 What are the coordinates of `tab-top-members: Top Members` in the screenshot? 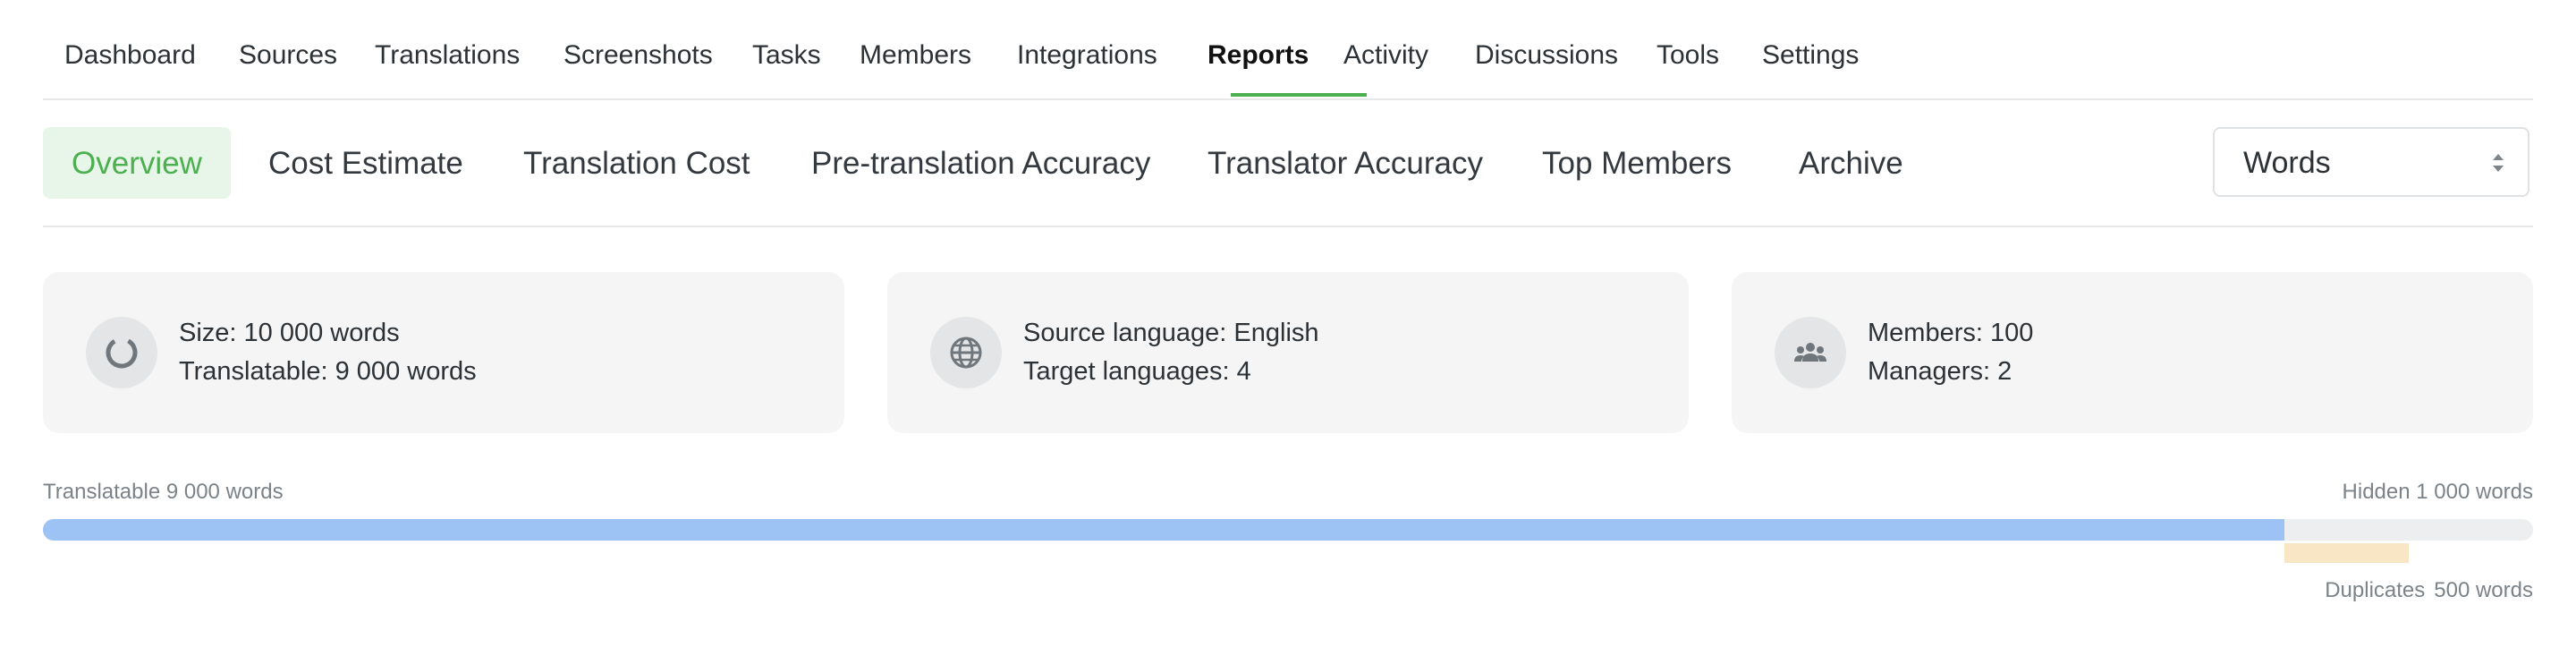 It's located at (1637, 163).